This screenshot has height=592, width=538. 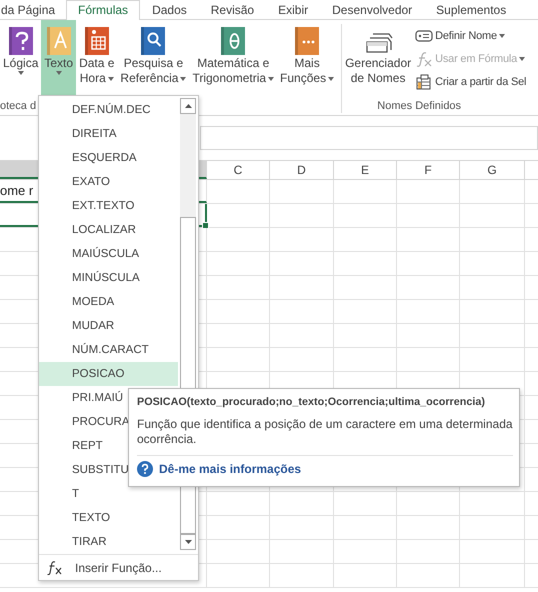 I want to click on ribbon-button: Pesquisa e Referência, so click(x=153, y=59).